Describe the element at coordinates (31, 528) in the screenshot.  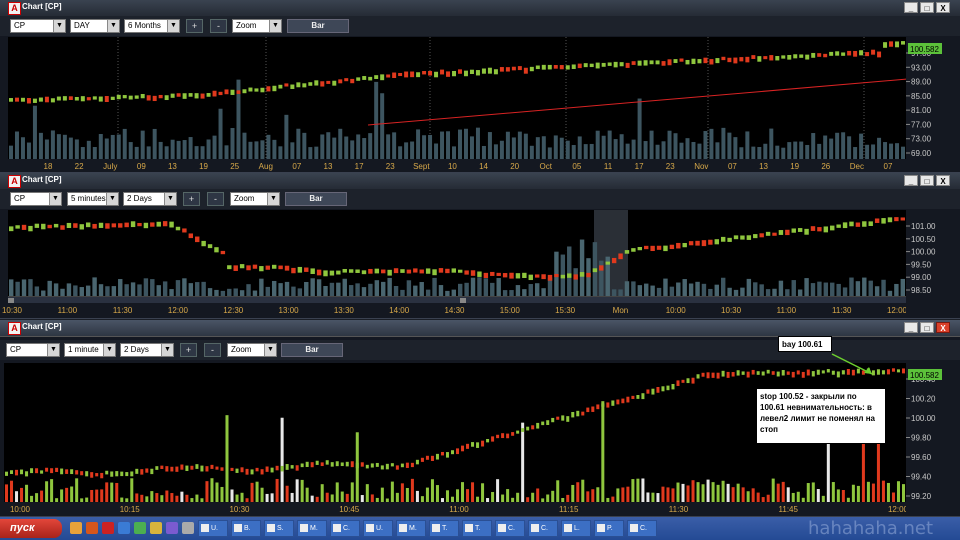
I see `start-button: пуск` at that location.